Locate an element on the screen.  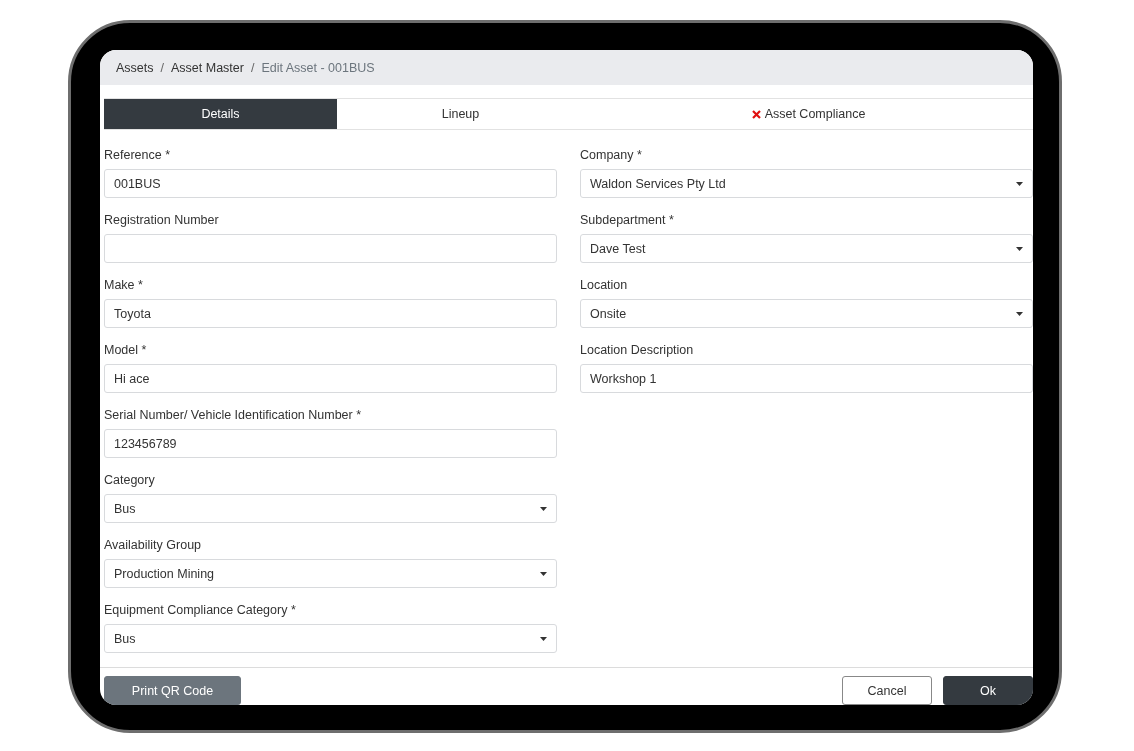
tab: Details is located at coordinates (220, 114).